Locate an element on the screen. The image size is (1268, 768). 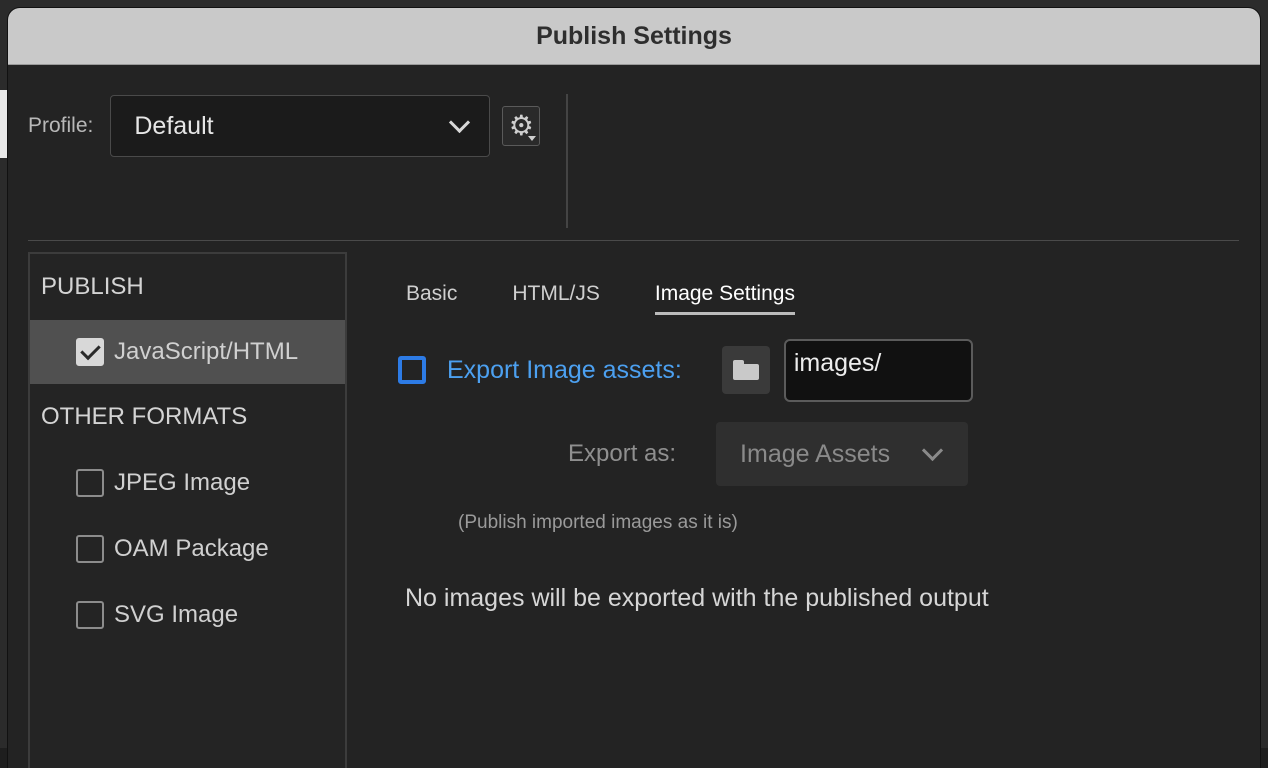
caret-down-icon is located at coordinates (532, 138).